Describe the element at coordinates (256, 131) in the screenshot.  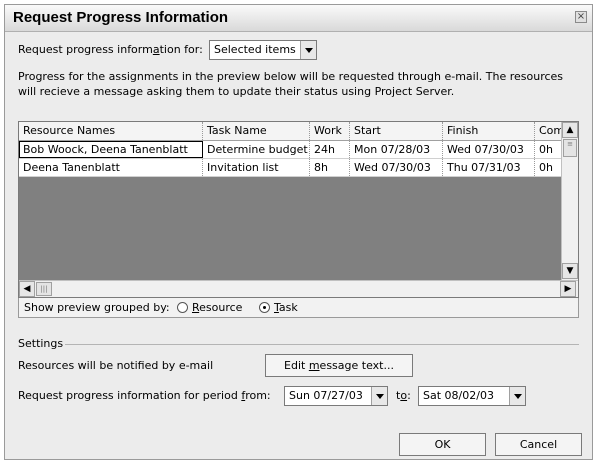
I see `column-header-task-name: Task Name` at that location.